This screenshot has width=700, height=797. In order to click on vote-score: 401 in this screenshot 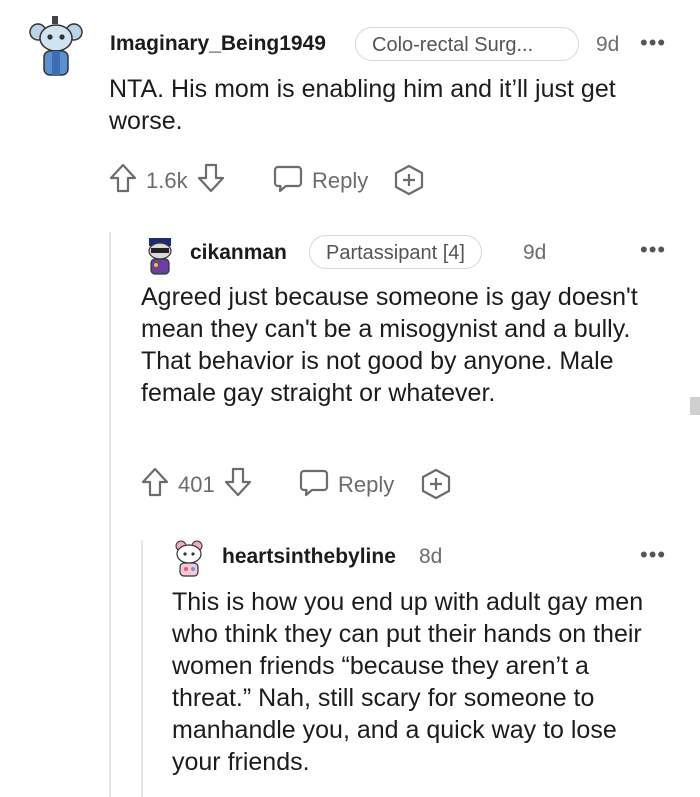, I will do `click(196, 484)`.